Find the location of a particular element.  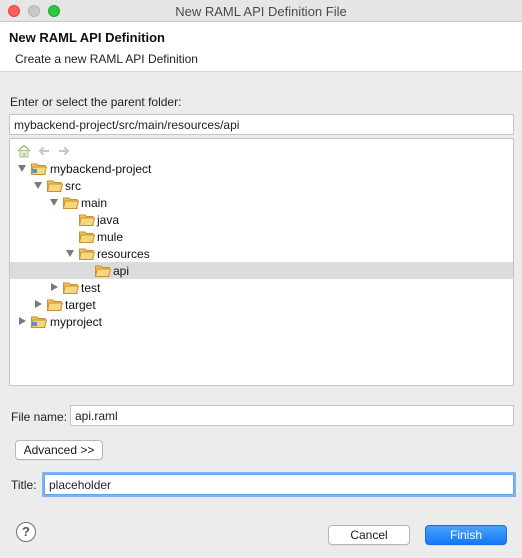

page-title: New RAML API Definition is located at coordinates (87, 37).